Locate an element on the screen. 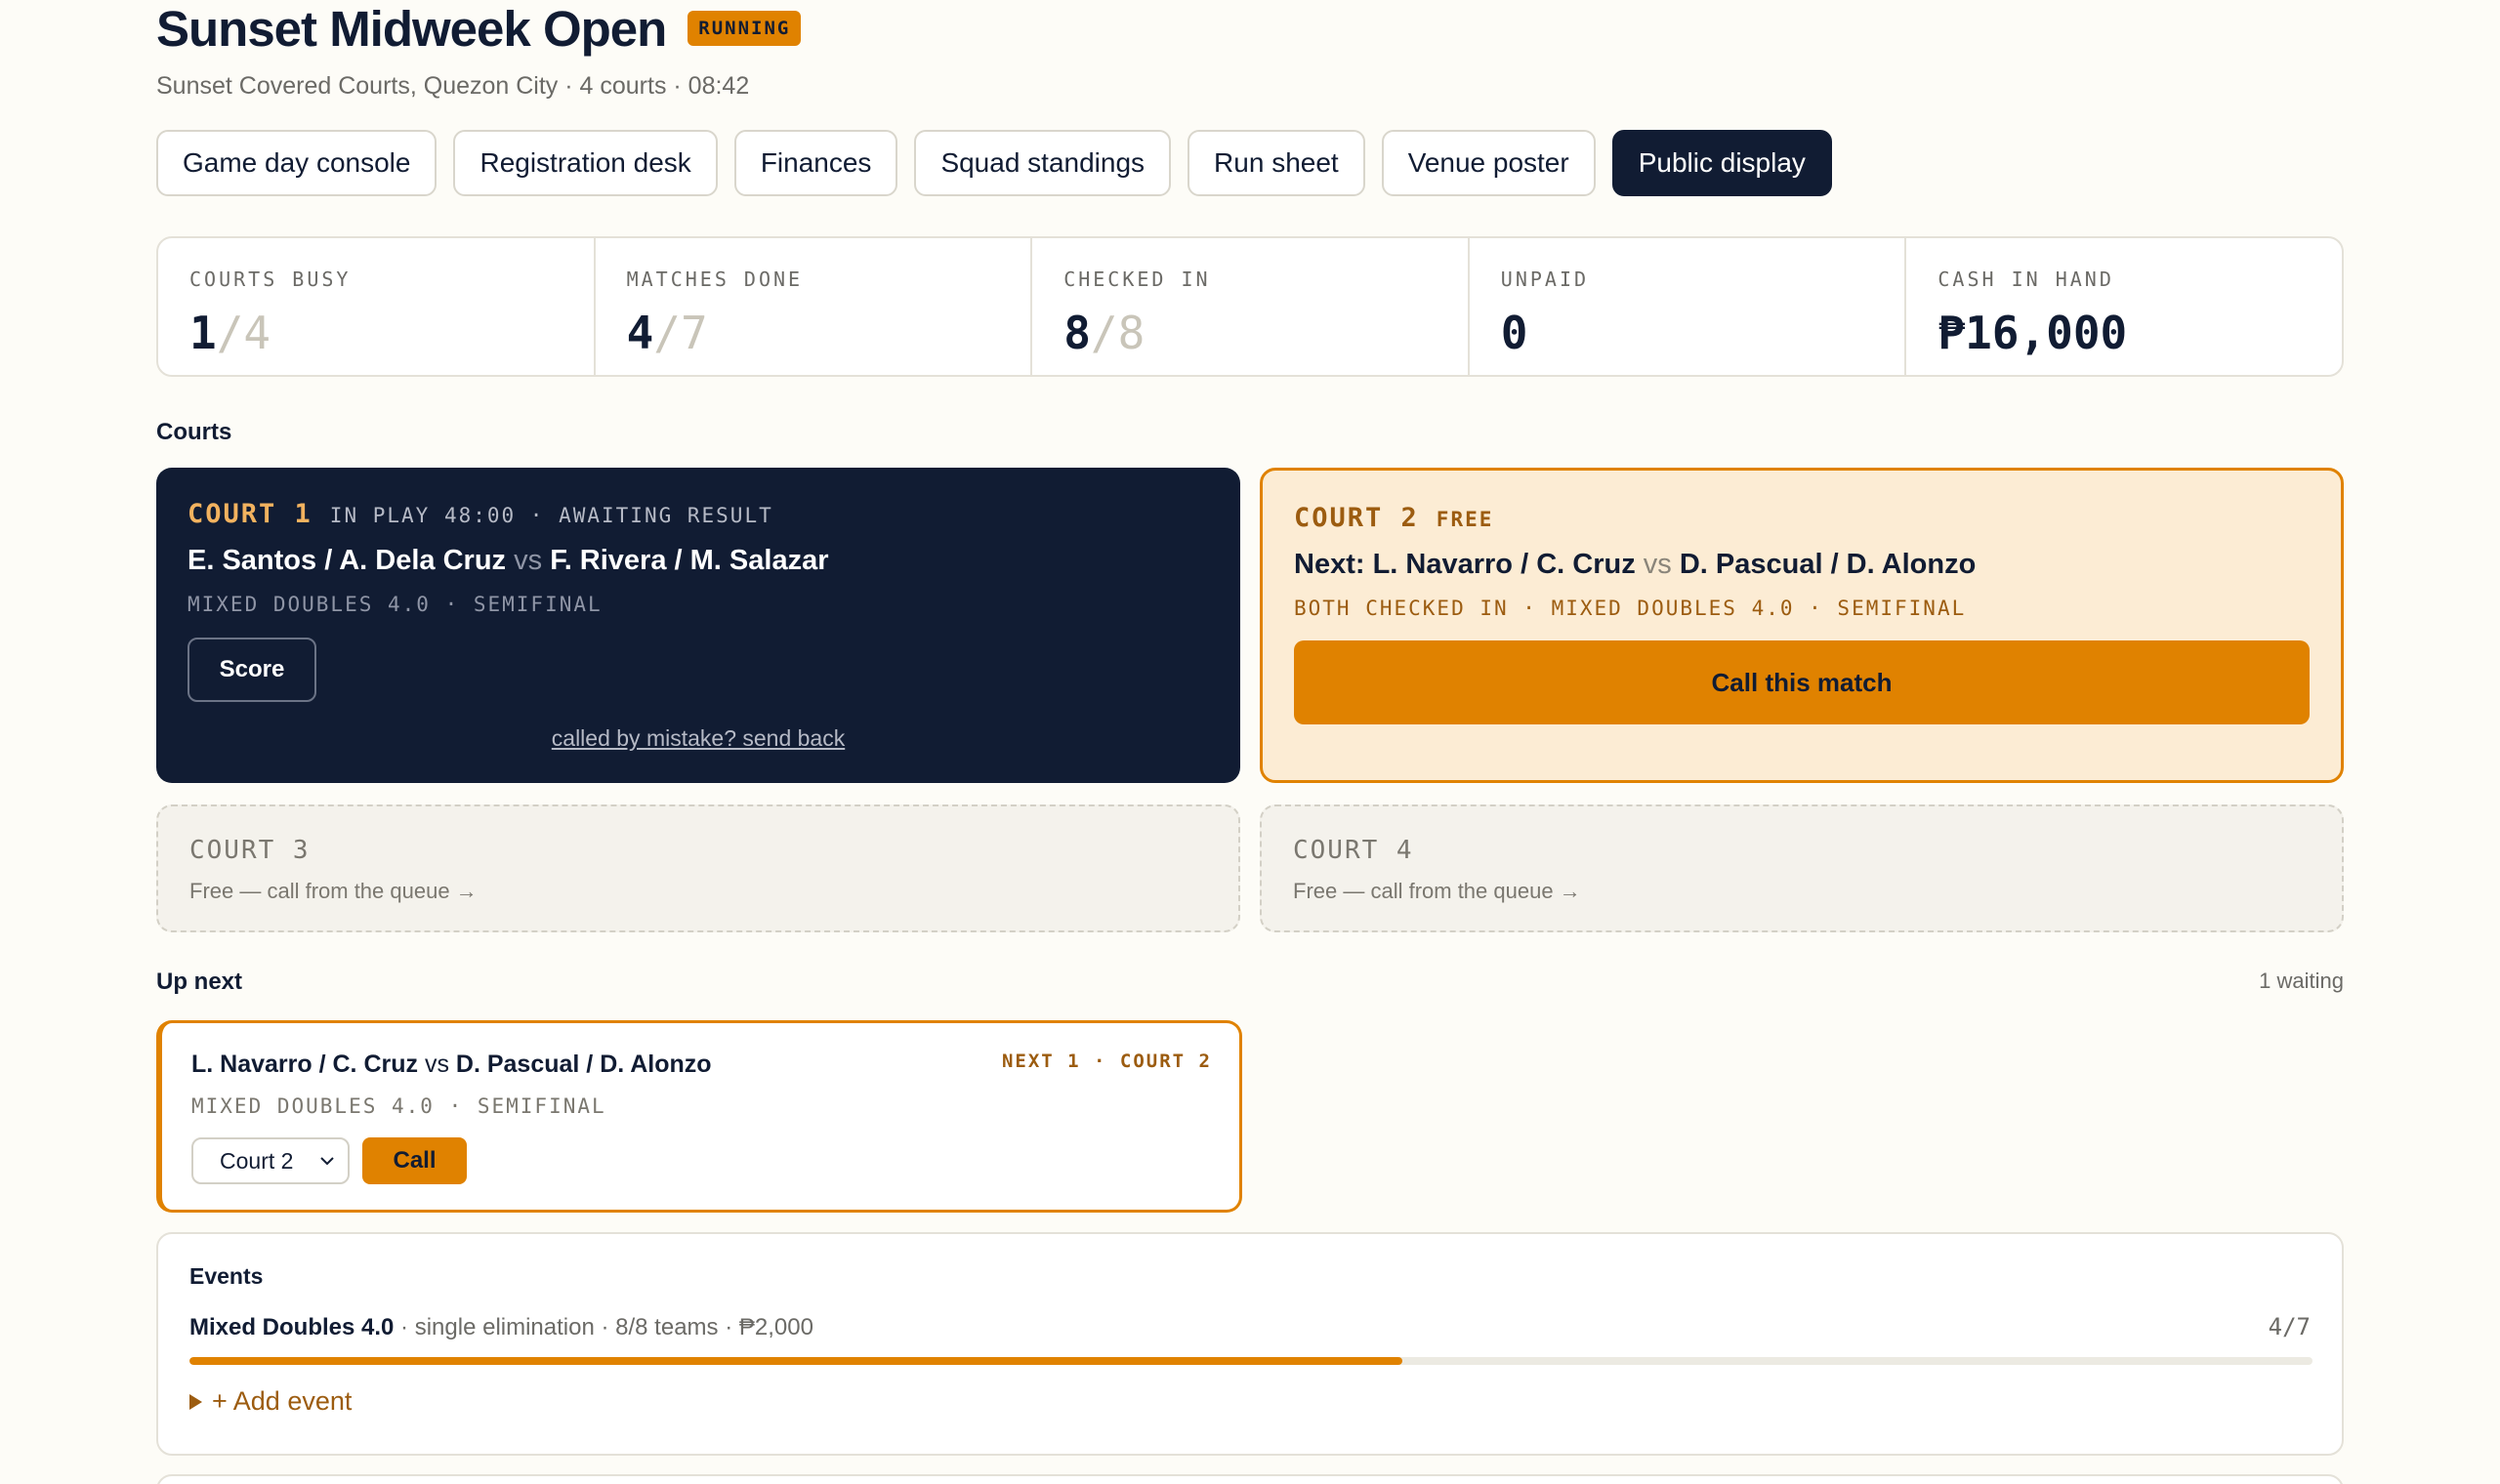 The height and width of the screenshot is (1484, 2500). tab-public-display: Public display is located at coordinates (1721, 163).